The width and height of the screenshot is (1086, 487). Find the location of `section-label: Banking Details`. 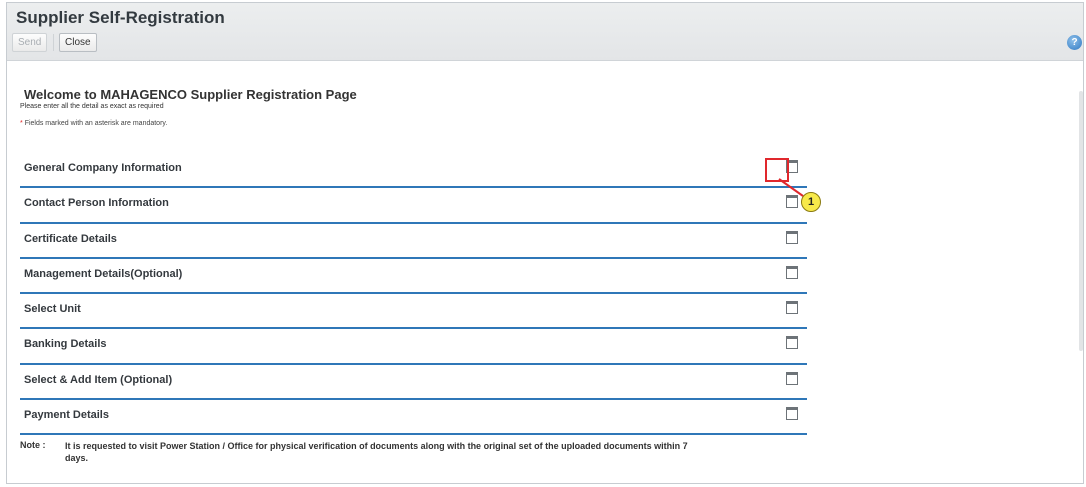

section-label: Banking Details is located at coordinates (65, 344).